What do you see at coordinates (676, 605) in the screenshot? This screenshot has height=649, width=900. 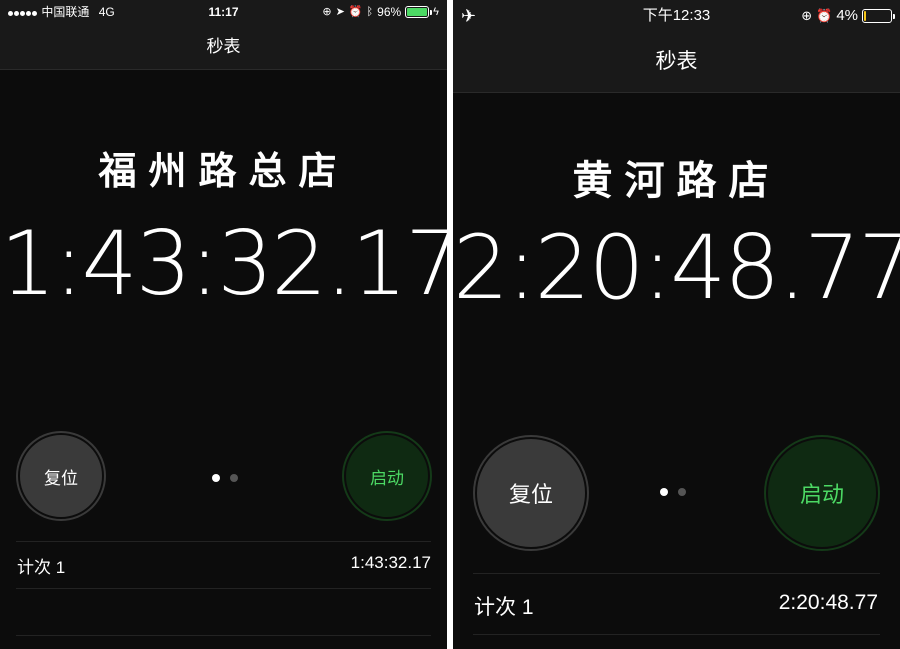 I see `lap-row: 计次 1 2:20:48.77` at bounding box center [676, 605].